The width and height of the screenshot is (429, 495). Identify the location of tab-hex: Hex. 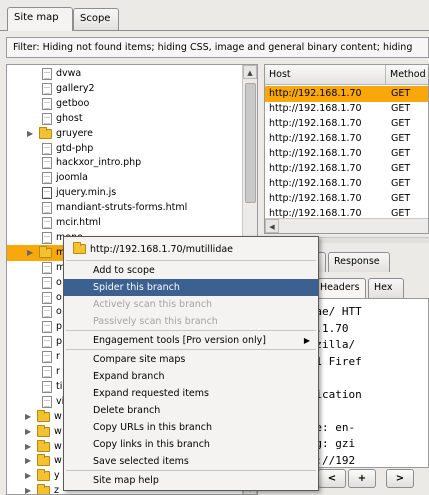
(386, 288).